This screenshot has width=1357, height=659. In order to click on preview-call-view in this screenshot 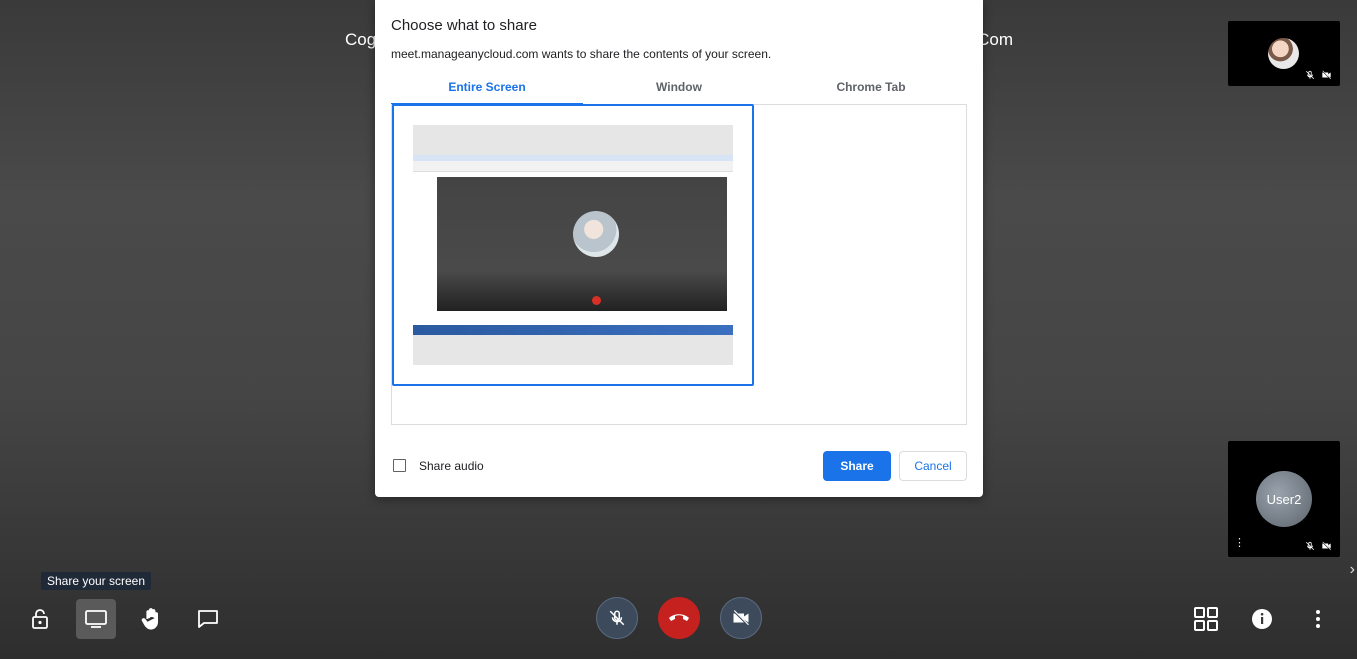, I will do `click(582, 244)`.